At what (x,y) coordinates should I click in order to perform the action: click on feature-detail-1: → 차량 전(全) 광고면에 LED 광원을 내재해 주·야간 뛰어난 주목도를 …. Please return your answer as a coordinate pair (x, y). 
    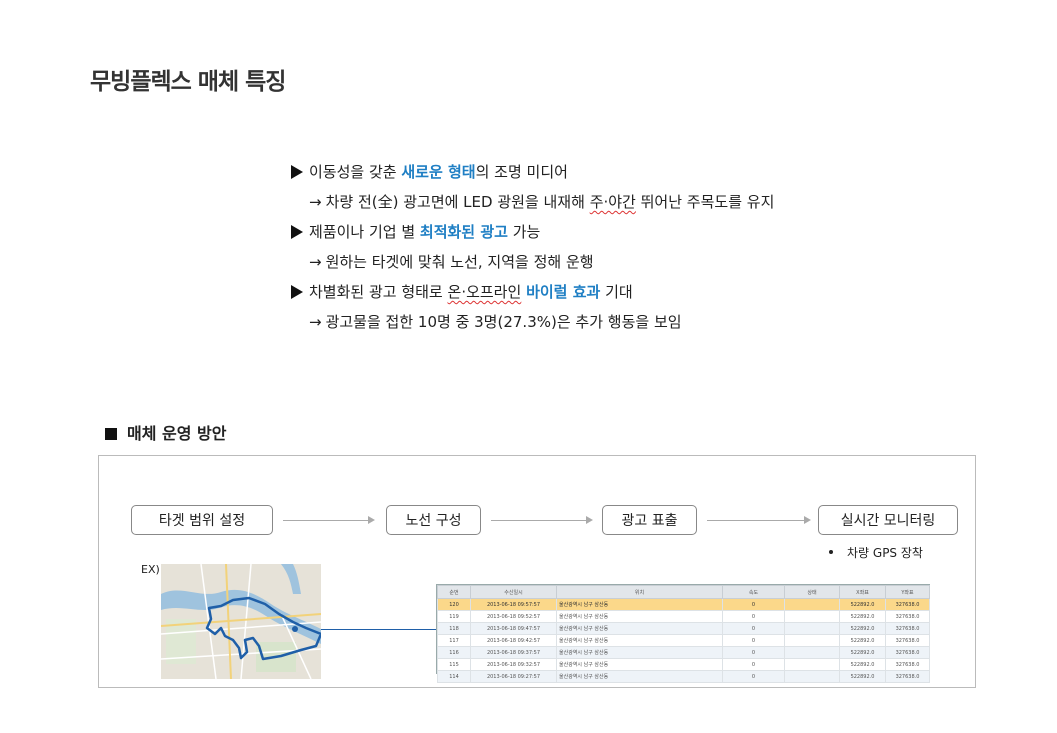
    Looking at the image, I should click on (532, 205).